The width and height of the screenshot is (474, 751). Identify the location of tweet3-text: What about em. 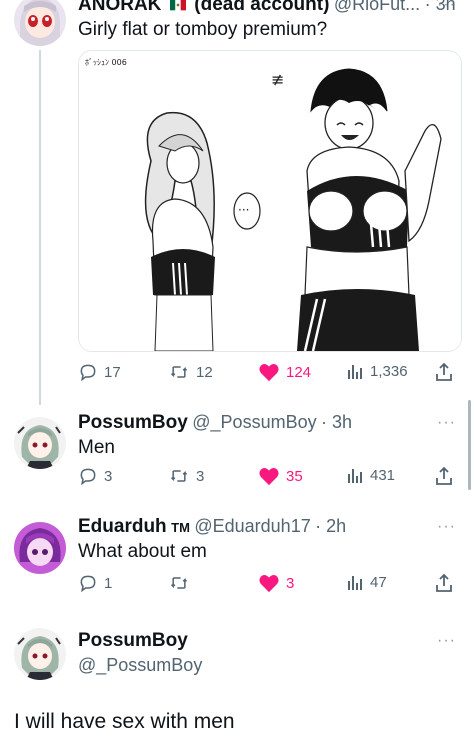
(142, 551).